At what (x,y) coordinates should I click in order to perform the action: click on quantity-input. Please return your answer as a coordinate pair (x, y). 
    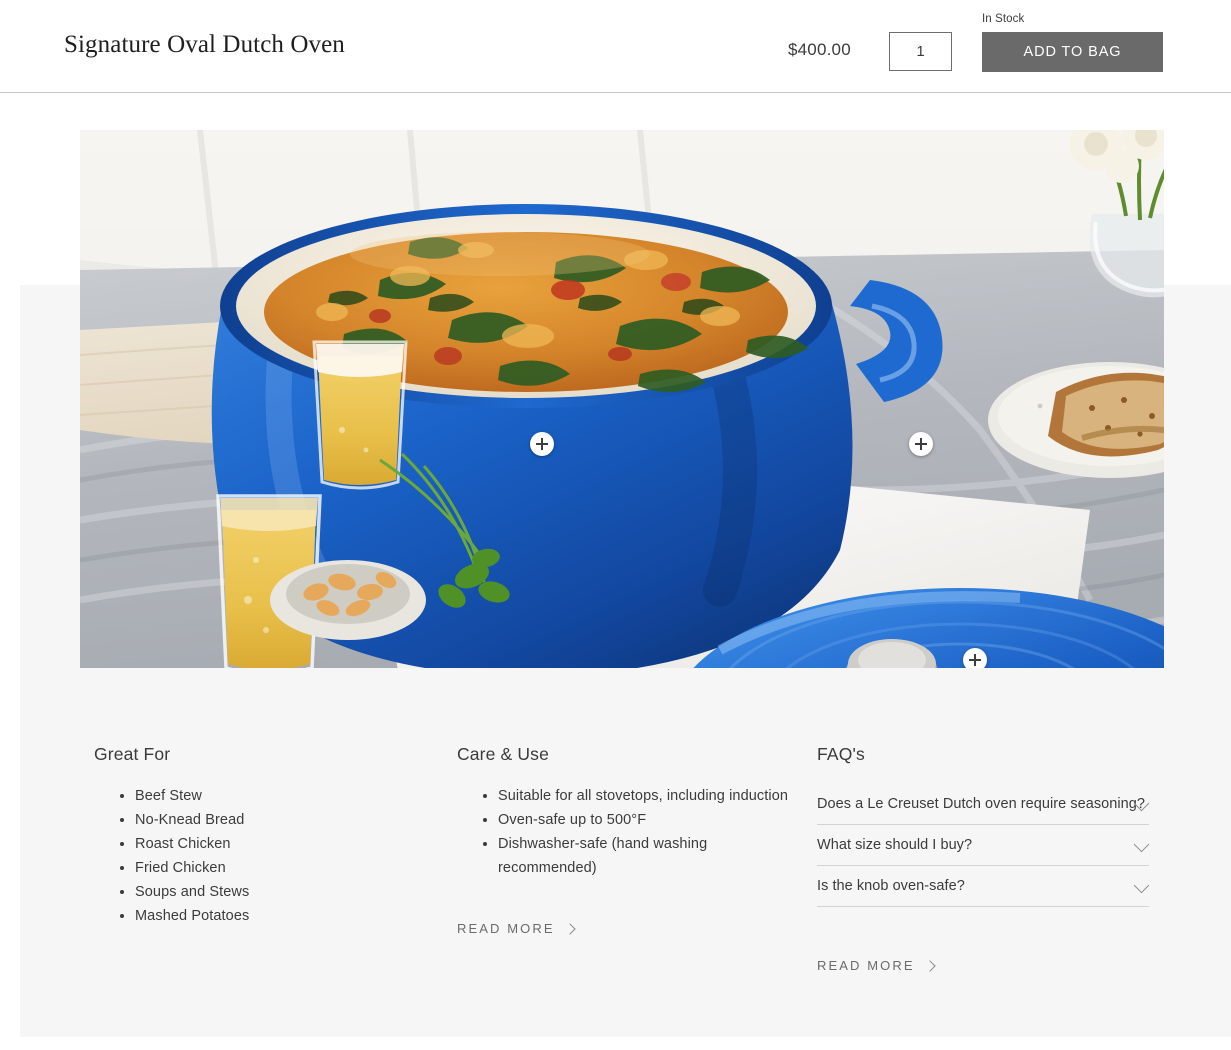
    Looking at the image, I should click on (920, 51).